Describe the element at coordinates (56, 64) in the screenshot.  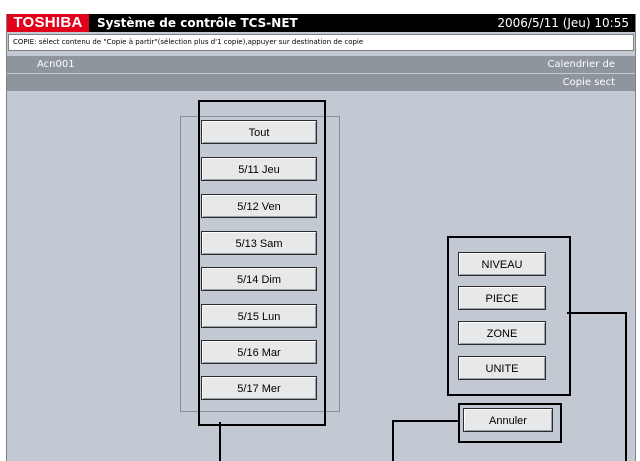
I see `unit-name: Acn001` at that location.